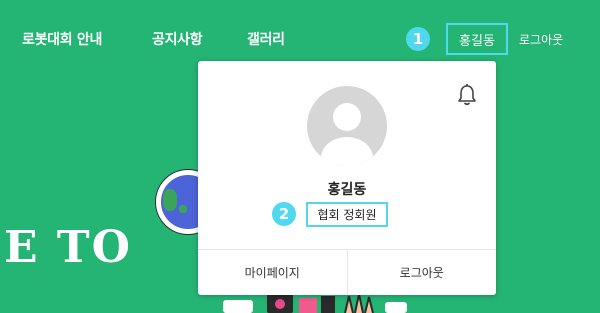 The height and width of the screenshot is (313, 600). What do you see at coordinates (315, 302) in the screenshot?
I see `robot-illustration` at bounding box center [315, 302].